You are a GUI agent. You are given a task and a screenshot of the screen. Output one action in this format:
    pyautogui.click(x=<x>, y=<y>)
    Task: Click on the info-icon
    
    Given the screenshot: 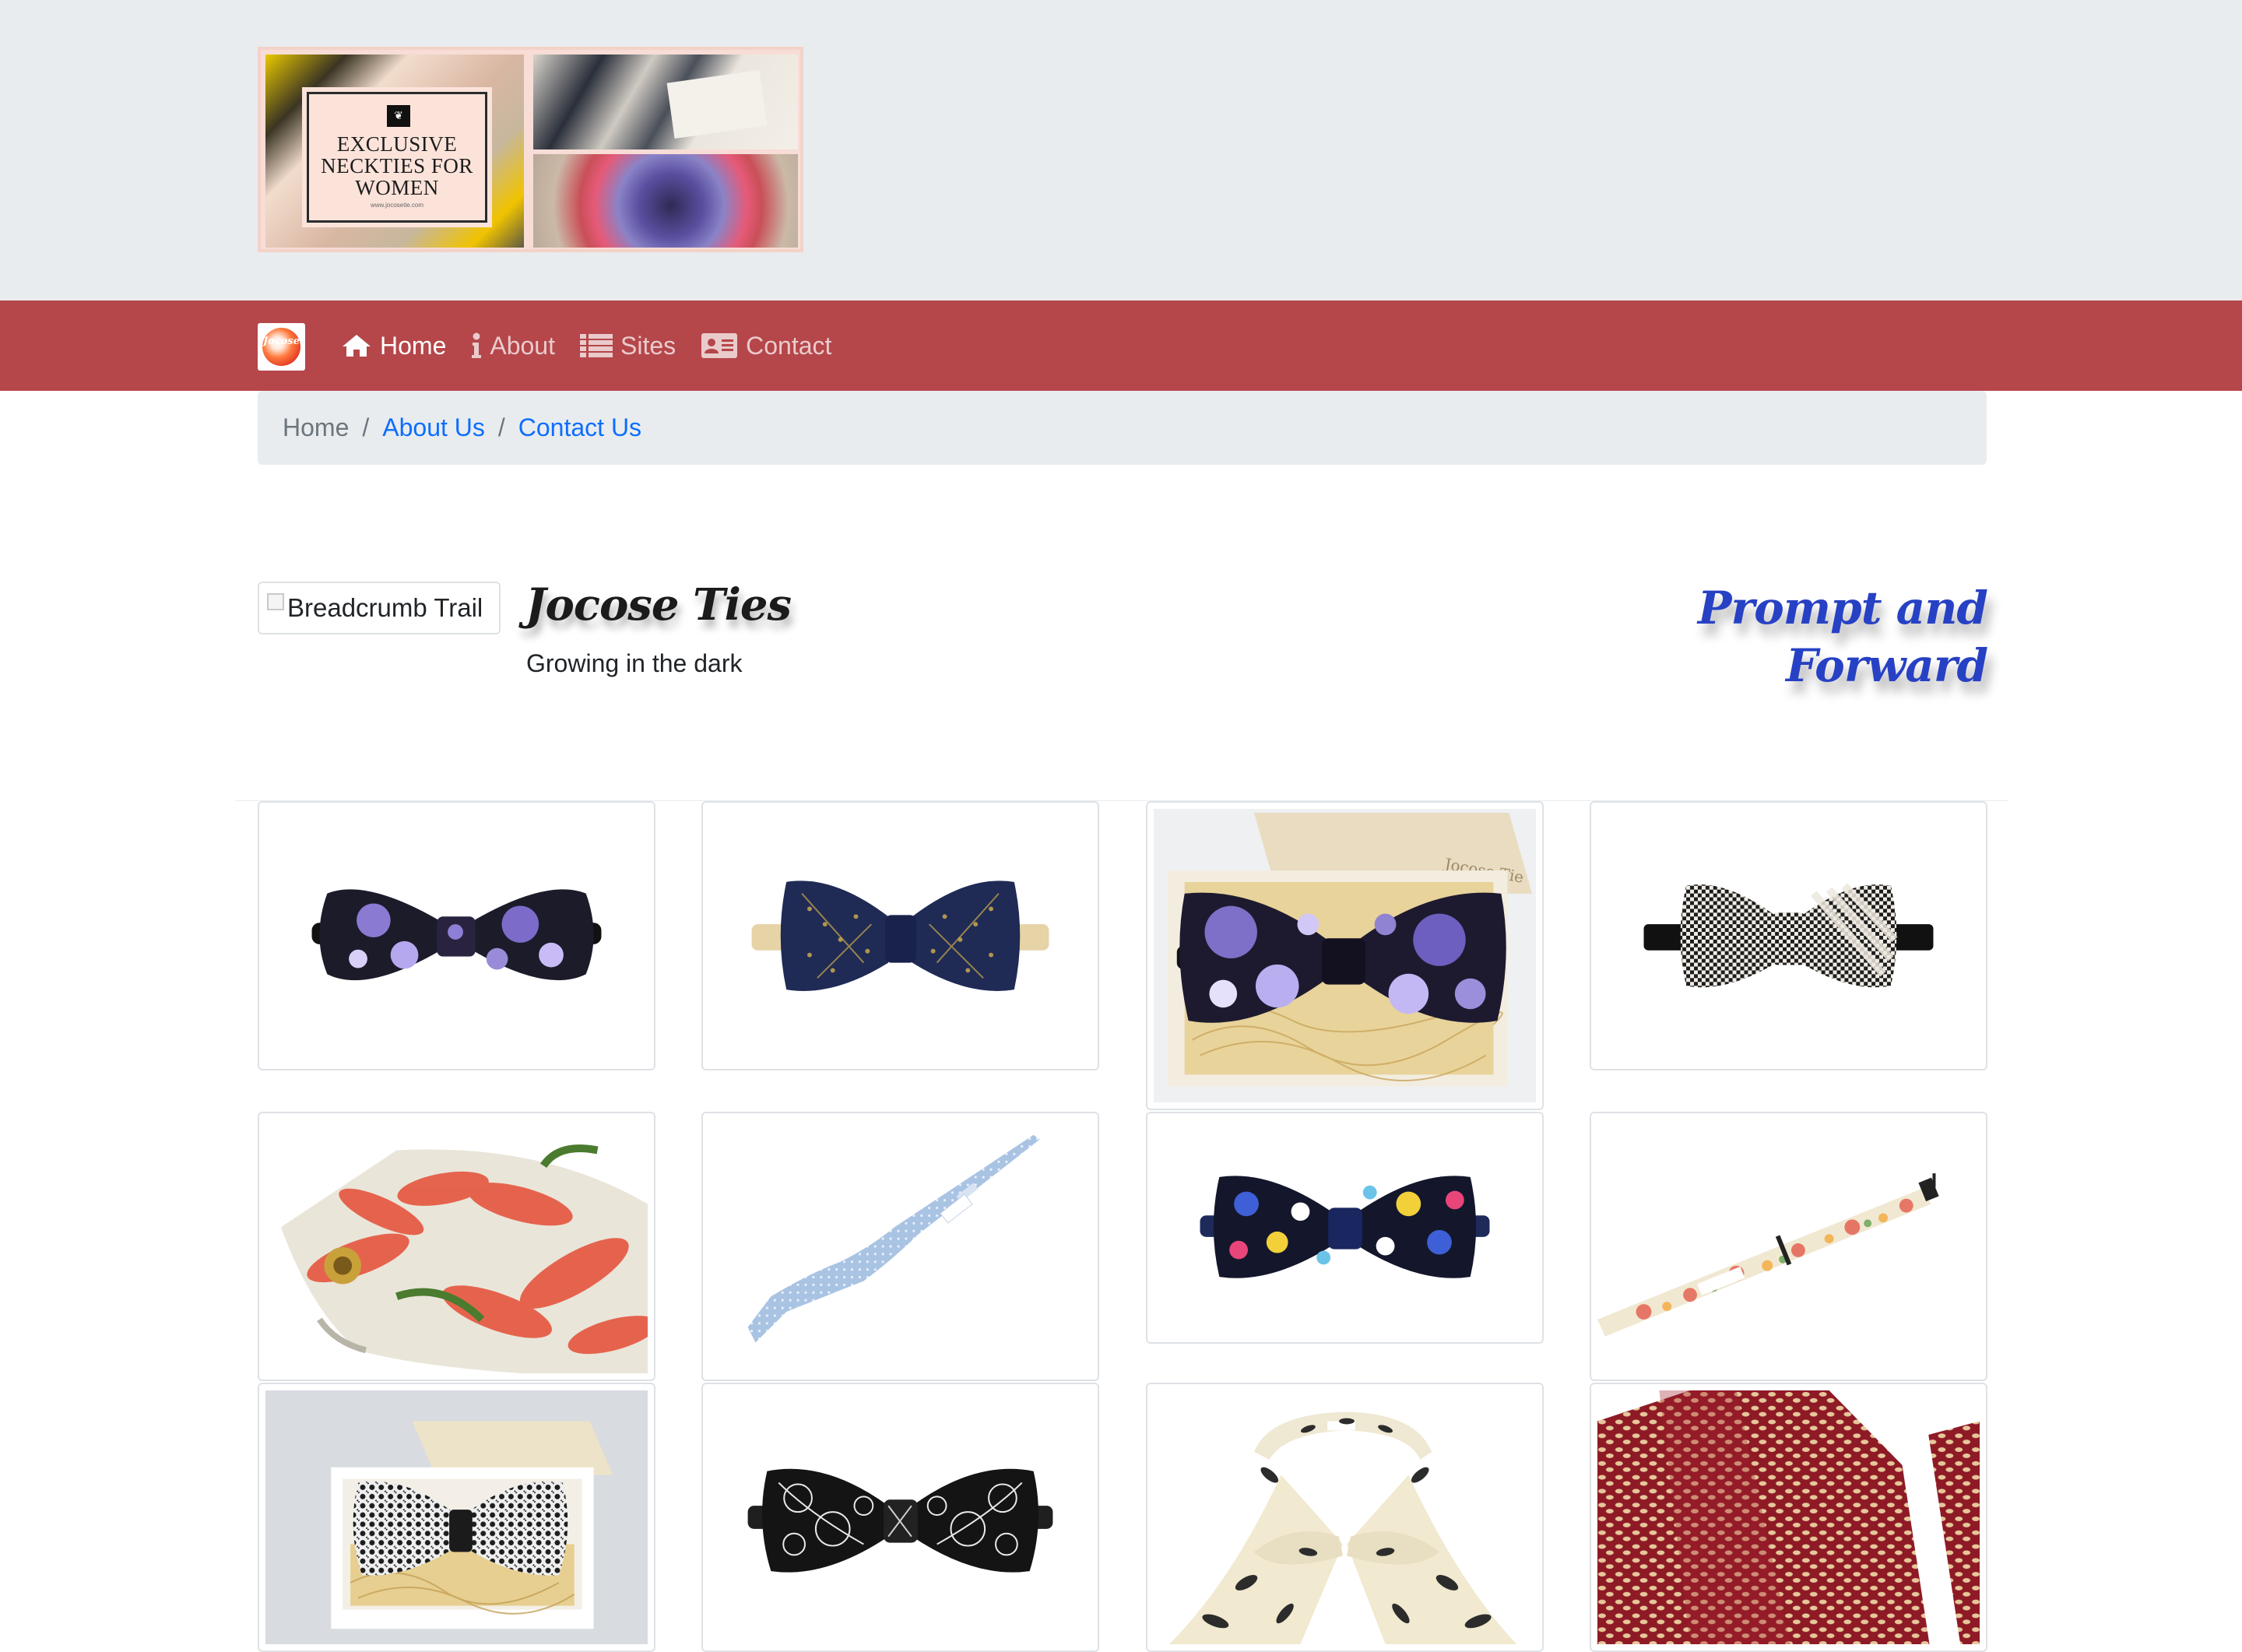 What is the action you would take?
    pyautogui.click(x=477, y=345)
    